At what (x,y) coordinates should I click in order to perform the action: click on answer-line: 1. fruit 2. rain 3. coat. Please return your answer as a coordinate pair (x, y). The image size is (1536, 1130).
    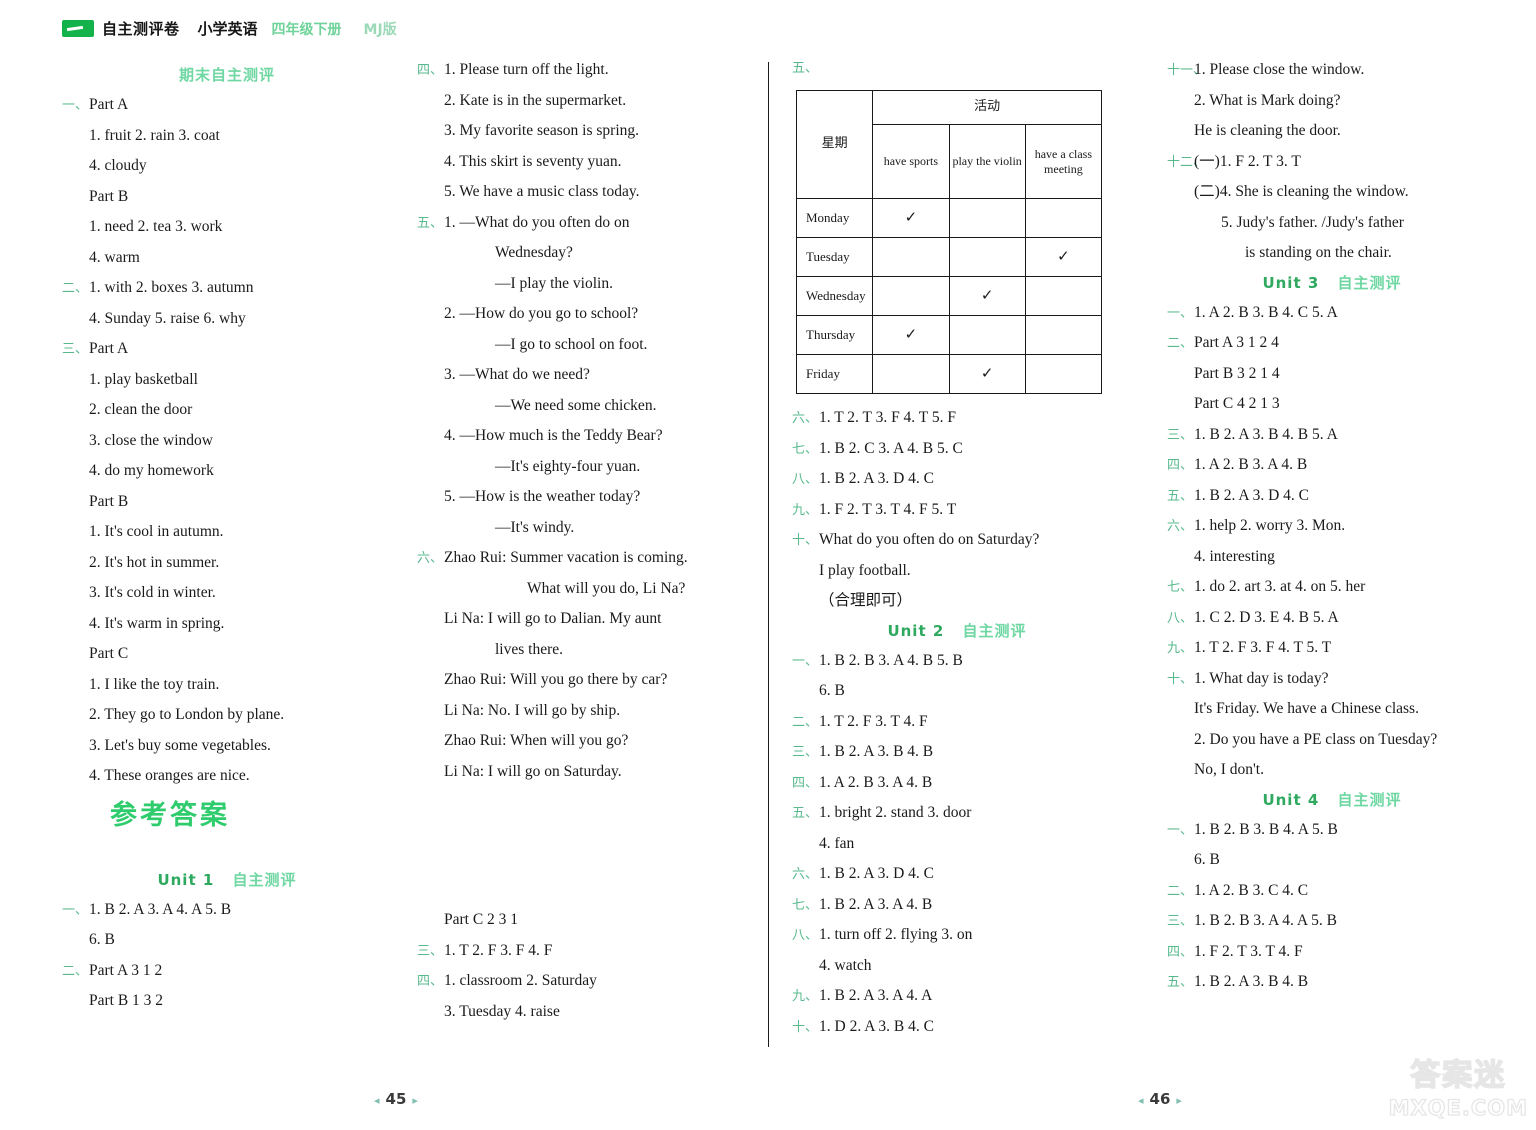
    Looking at the image, I should click on (227, 135).